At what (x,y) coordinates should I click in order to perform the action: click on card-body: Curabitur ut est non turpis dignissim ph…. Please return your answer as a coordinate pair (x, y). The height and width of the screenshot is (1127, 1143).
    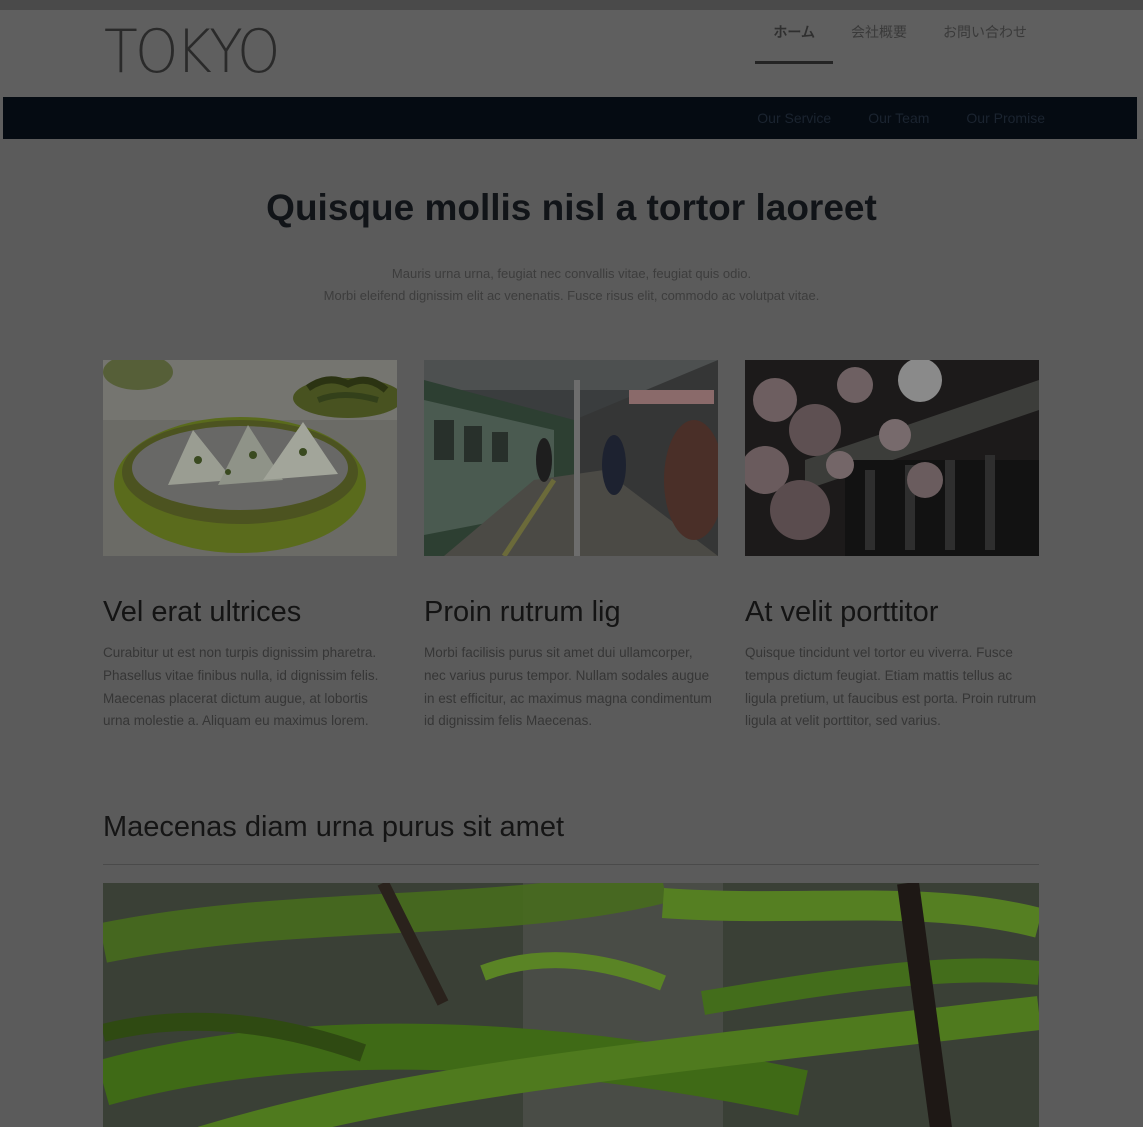
    Looking at the image, I should click on (241, 687).